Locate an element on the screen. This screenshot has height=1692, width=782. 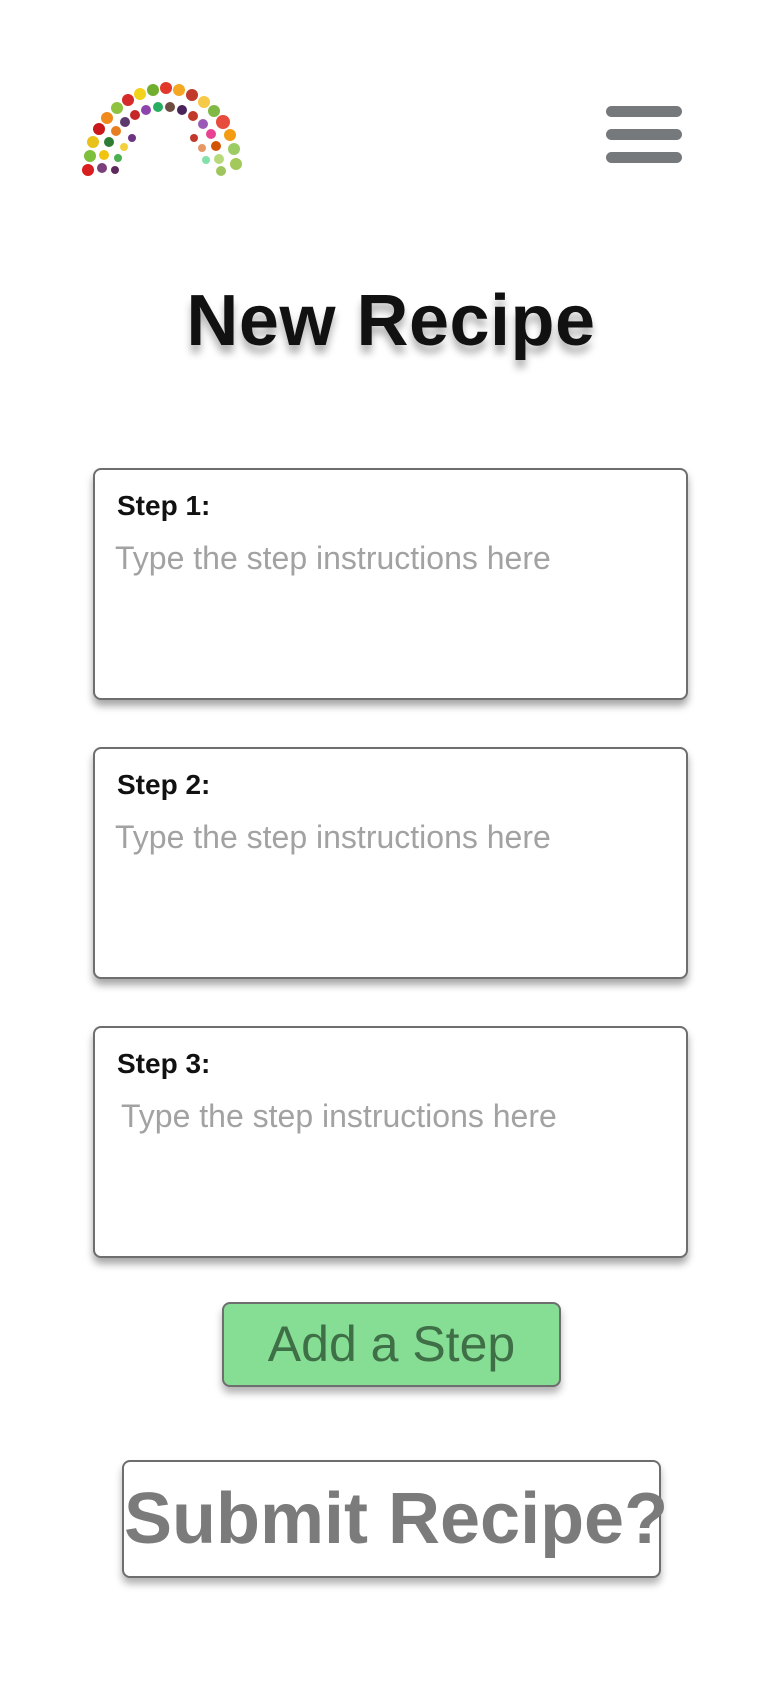
hamburger-menu-icon is located at coordinates (644, 135).